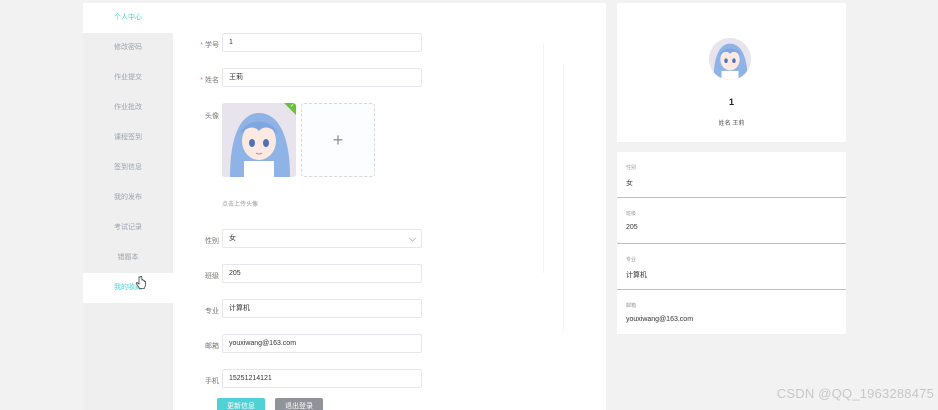 The height and width of the screenshot is (410, 938). What do you see at coordinates (128, 138) in the screenshot?
I see `sidebar-item-course-checkin: 课程签到` at bounding box center [128, 138].